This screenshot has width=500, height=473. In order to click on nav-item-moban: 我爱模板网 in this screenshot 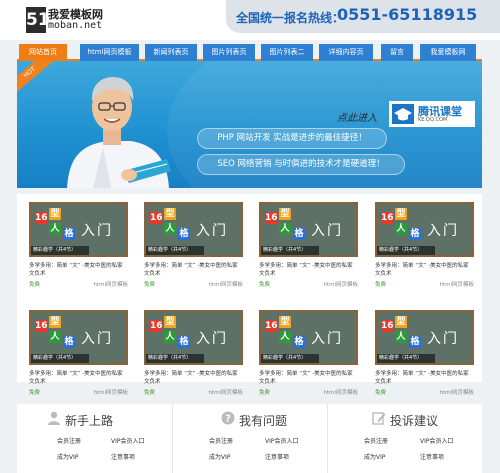, I will do `click(448, 52)`.